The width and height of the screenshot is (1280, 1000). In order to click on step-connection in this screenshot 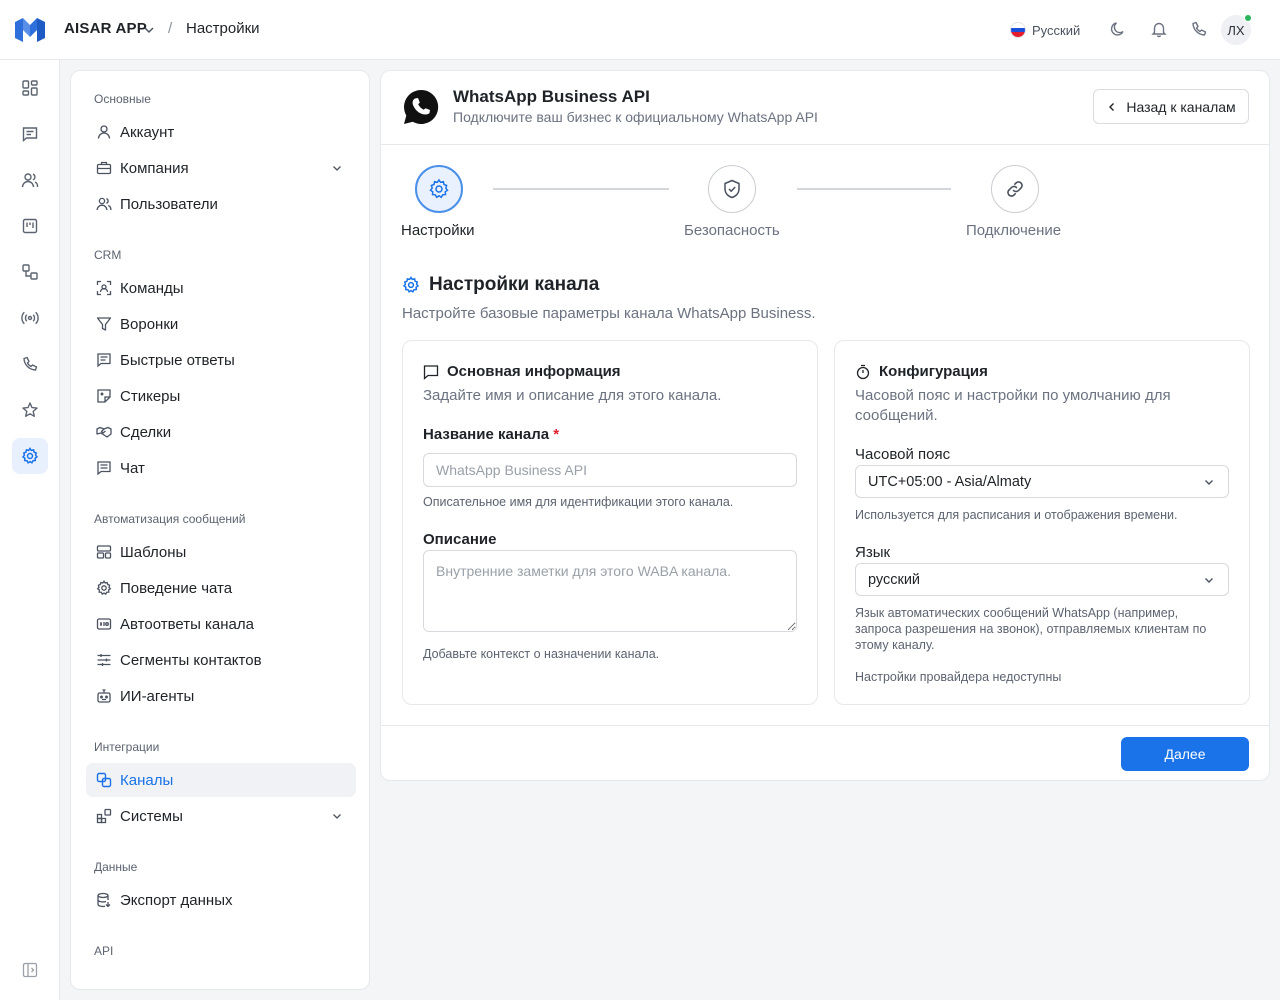, I will do `click(1015, 189)`.